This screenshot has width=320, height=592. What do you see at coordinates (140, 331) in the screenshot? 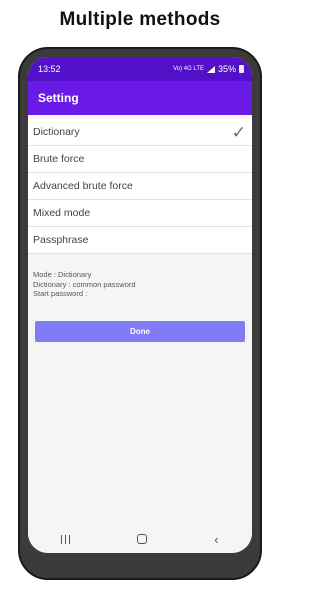
I see `done-button: Done` at bounding box center [140, 331].